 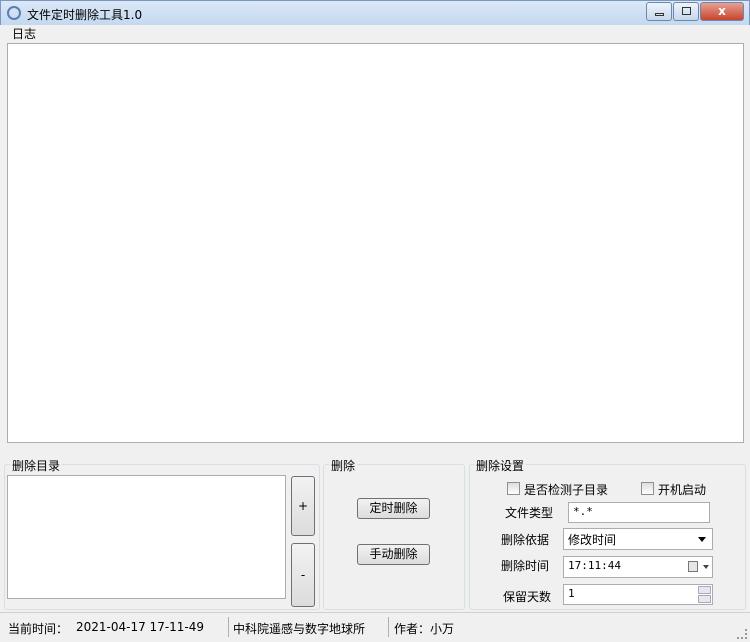 I want to click on manual-delete-button: 手动删除, so click(x=393, y=554).